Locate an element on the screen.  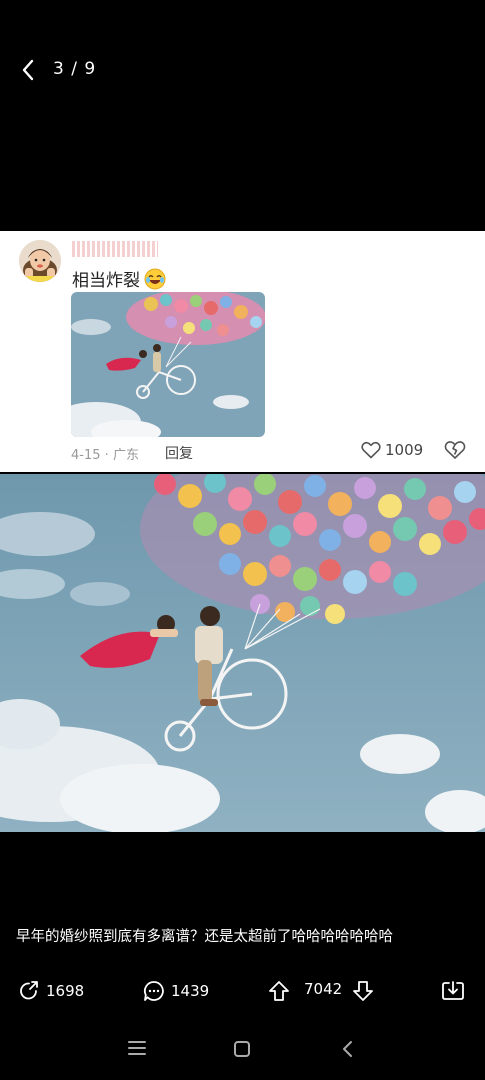
username-masked is located at coordinates (115, 249).